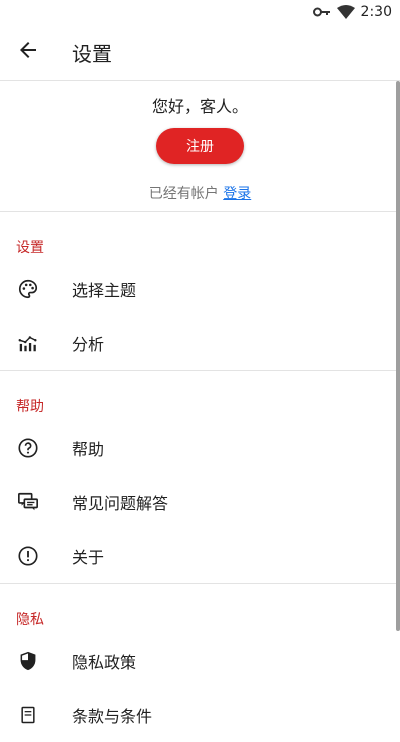 This screenshot has height=742, width=400. What do you see at coordinates (28, 502) in the screenshot?
I see `faq-icon` at bounding box center [28, 502].